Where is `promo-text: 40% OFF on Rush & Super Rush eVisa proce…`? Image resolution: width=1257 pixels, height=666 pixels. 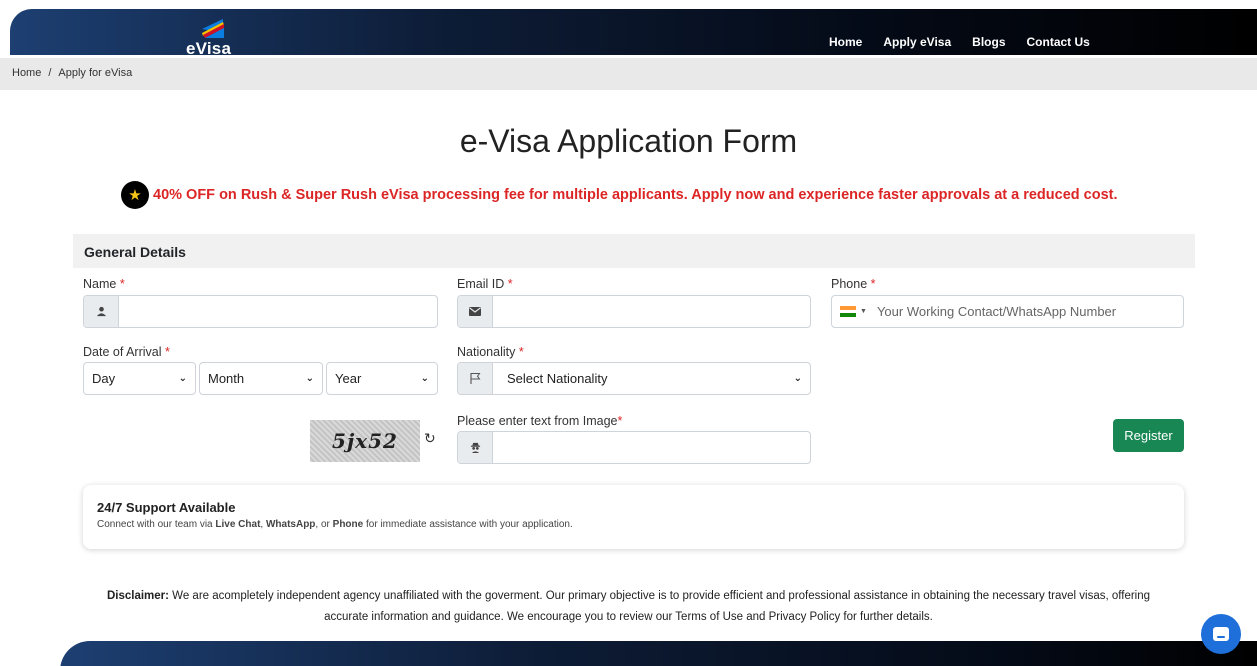
promo-text: 40% OFF on Rush & Super Rush eVisa proce… is located at coordinates (635, 195).